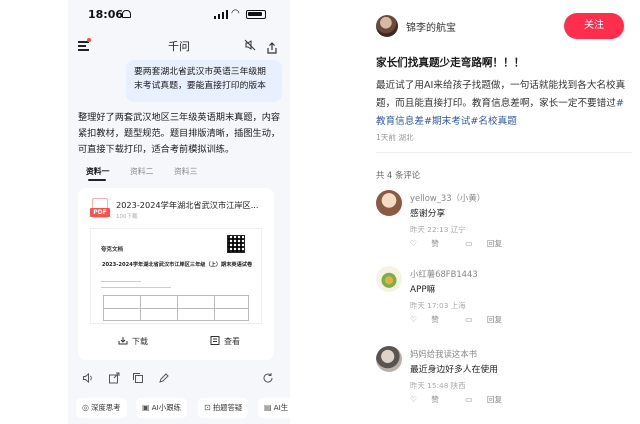 This screenshot has height=424, width=640. I want to click on mute-speaker-icon, so click(250, 45).